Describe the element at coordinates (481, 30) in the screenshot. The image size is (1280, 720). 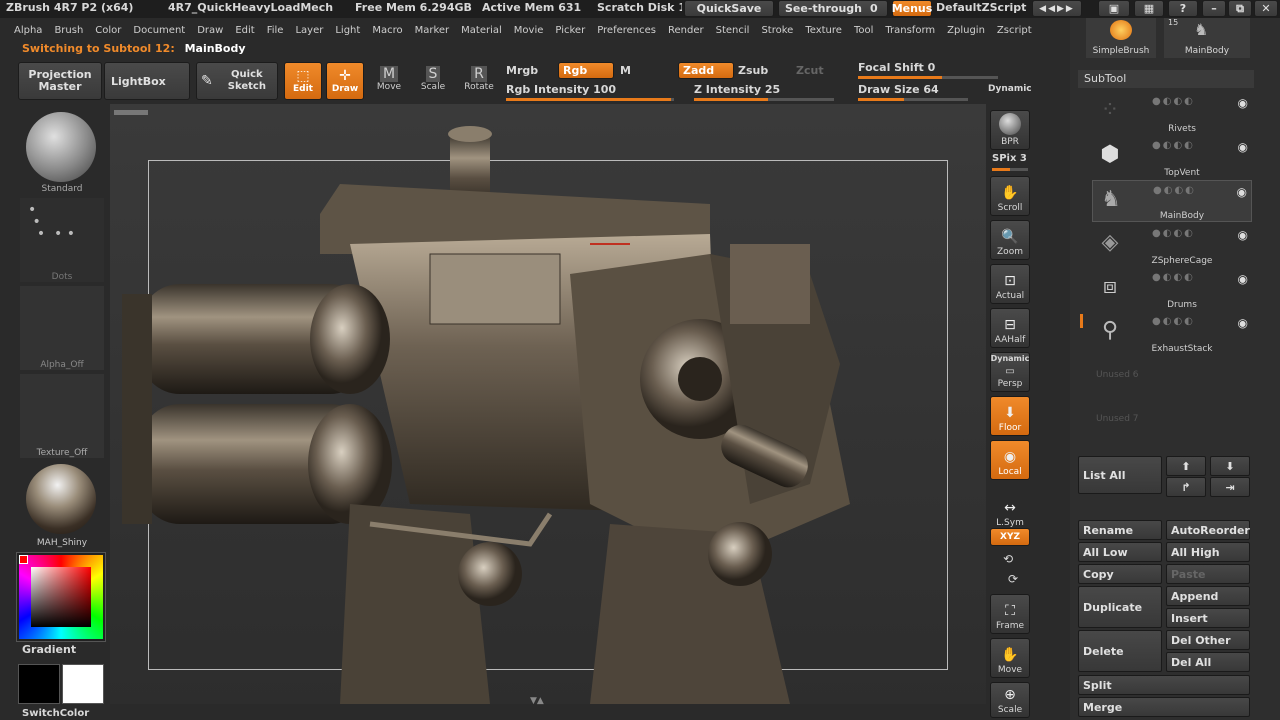
I see `menu-material: Material` at that location.